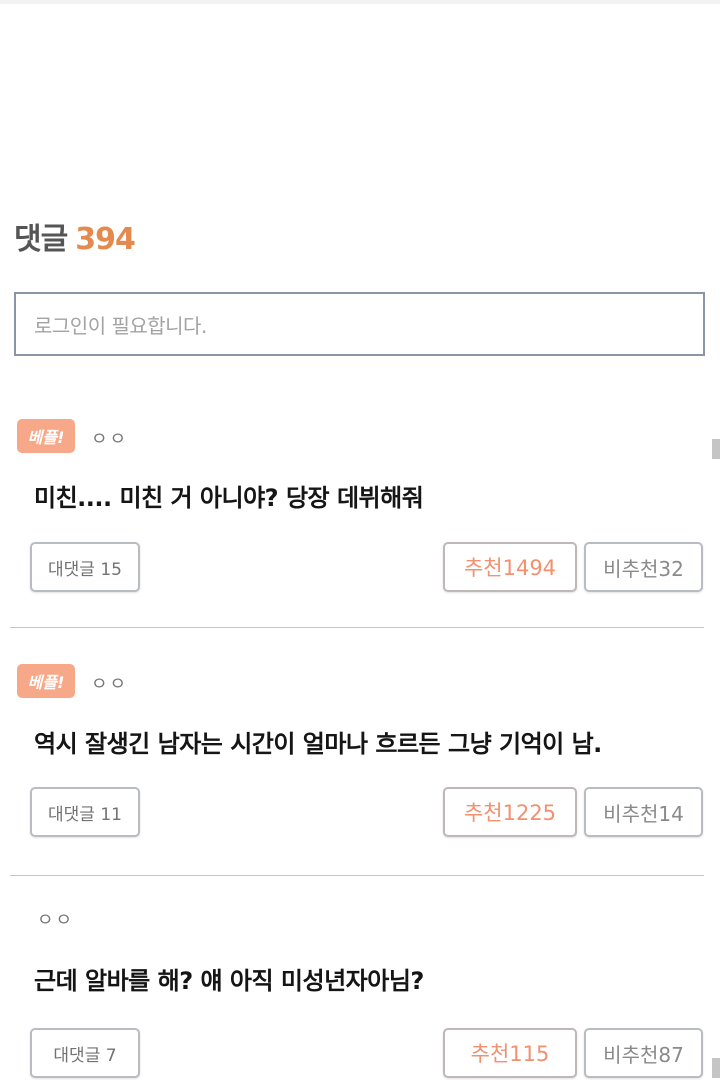 The height and width of the screenshot is (1080, 720). What do you see at coordinates (120, 325) in the screenshot?
I see `login-placeholder: 로그인이 필요합니다.` at bounding box center [120, 325].